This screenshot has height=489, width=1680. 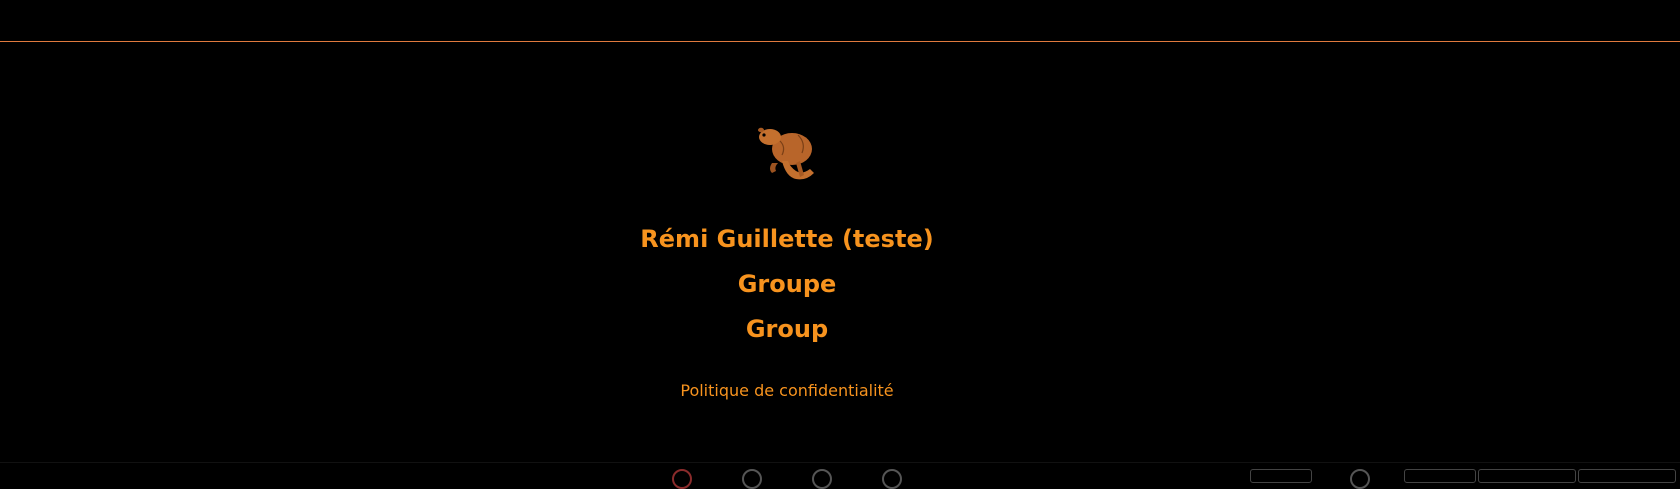 I want to click on beaver-logo, so click(x=786, y=153).